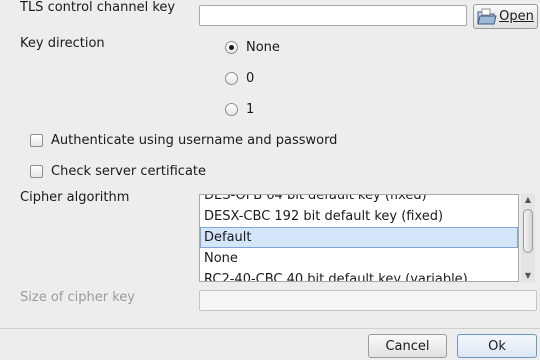  What do you see at coordinates (359, 216) in the screenshot?
I see `list-item: DESX-CBC 192 bit default key (fixed)` at bounding box center [359, 216].